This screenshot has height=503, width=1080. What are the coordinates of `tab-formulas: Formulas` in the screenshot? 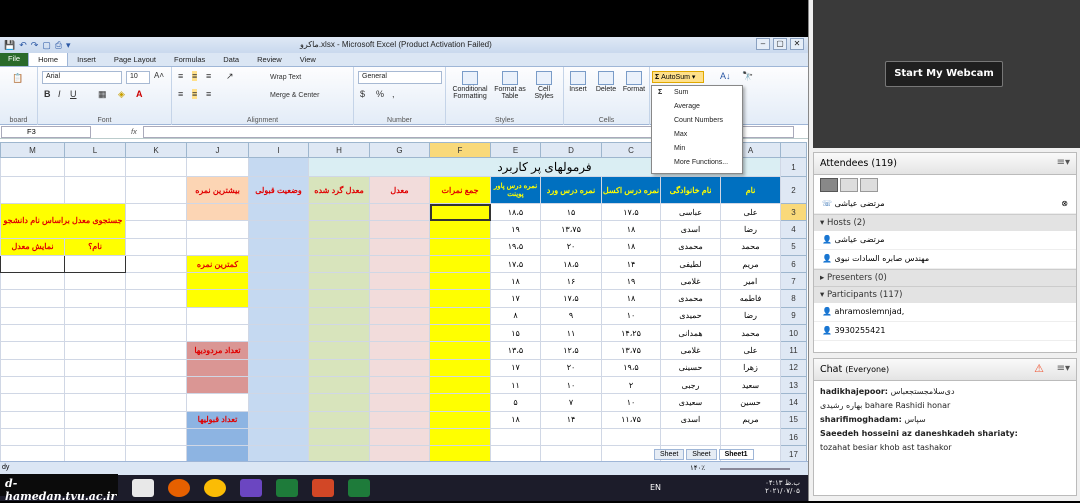 It's located at (189, 59).